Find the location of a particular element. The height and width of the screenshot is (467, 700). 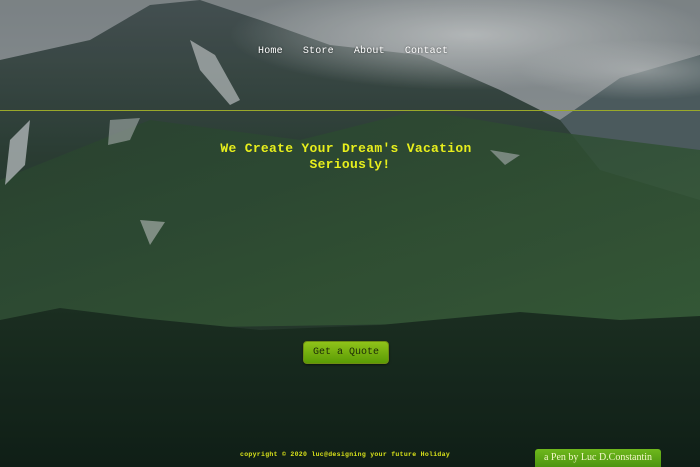

pen-author-badge: a Pen by Luc D.Constantin is located at coordinates (598, 458).